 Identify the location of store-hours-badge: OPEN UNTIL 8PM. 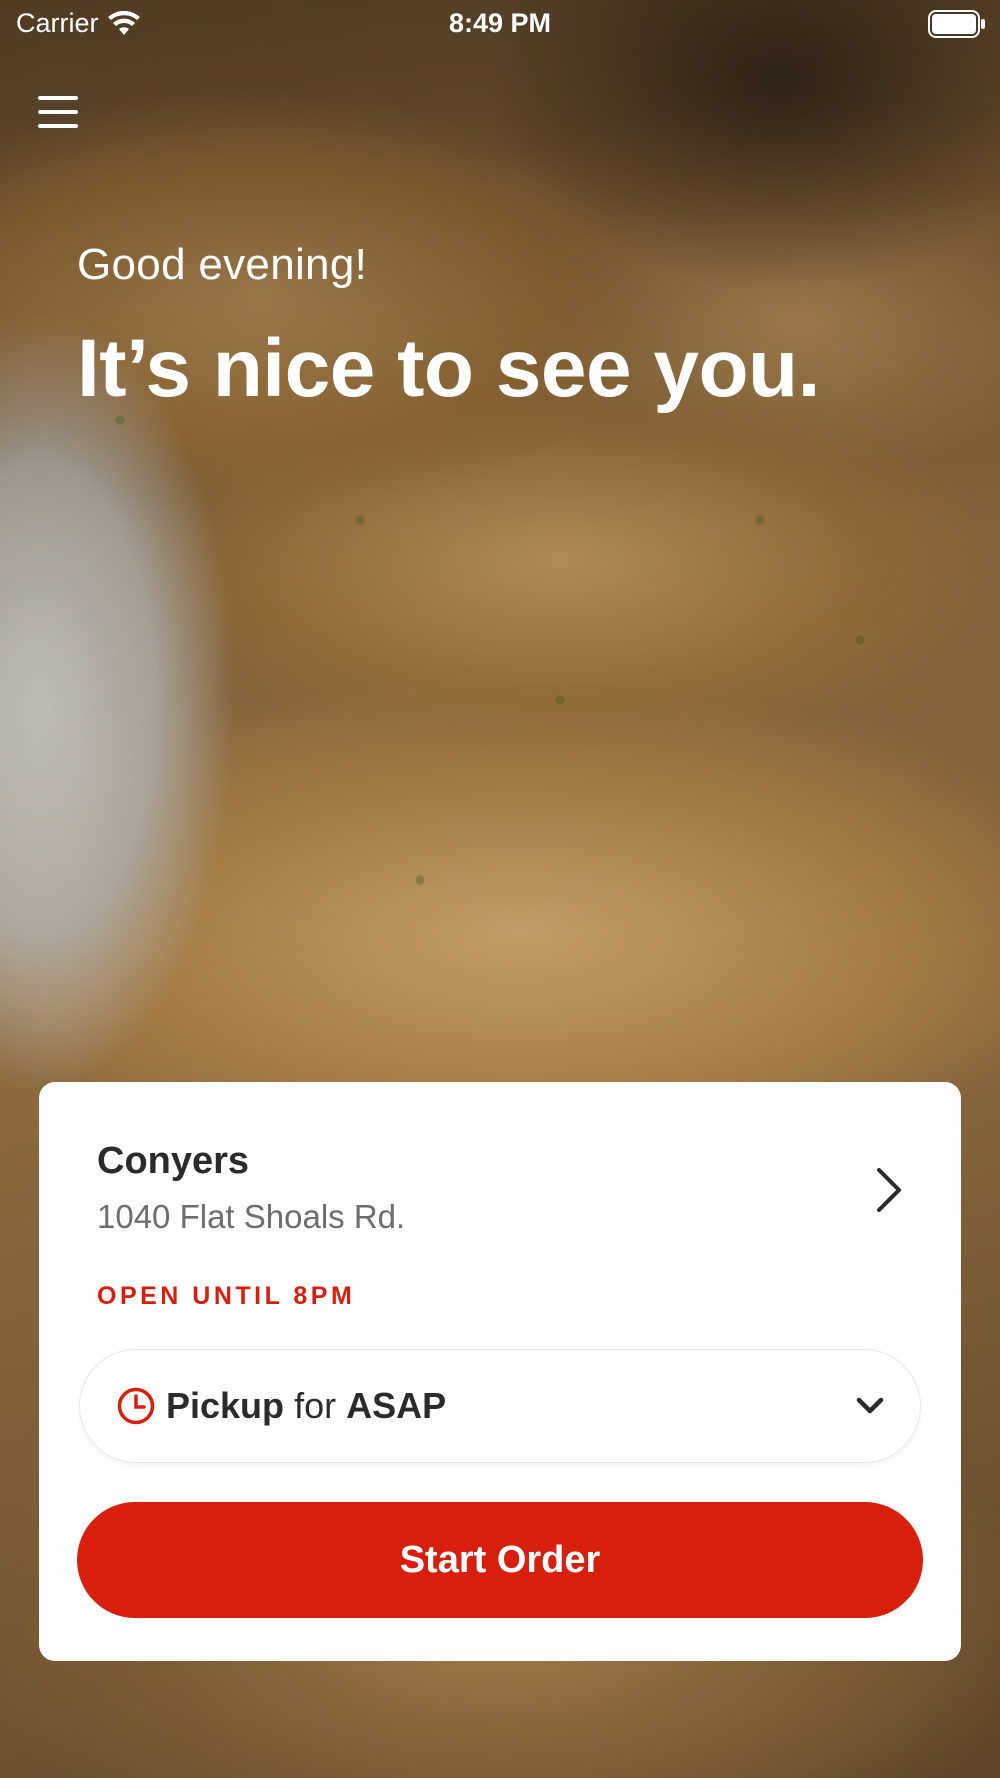
(226, 1296).